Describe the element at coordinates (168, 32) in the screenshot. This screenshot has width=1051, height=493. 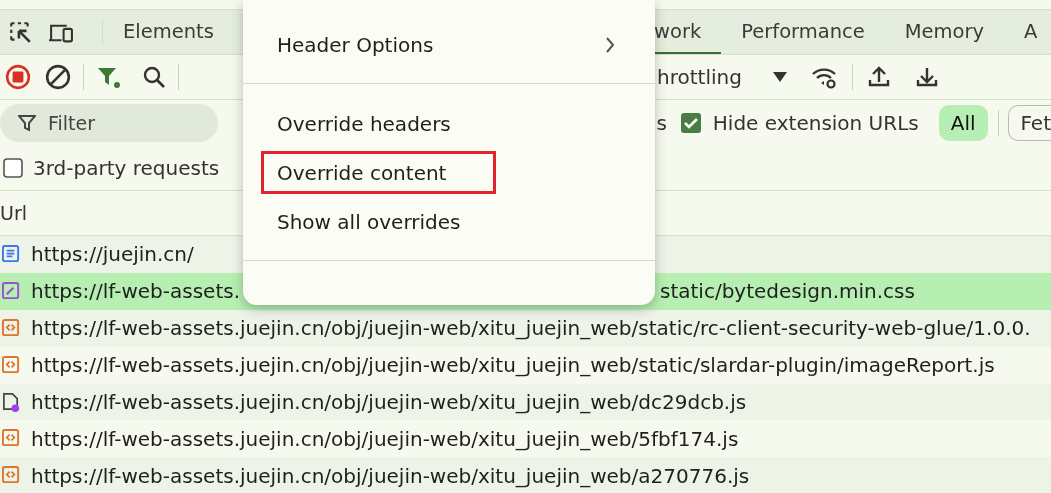
I see `panel-tab: Elements` at that location.